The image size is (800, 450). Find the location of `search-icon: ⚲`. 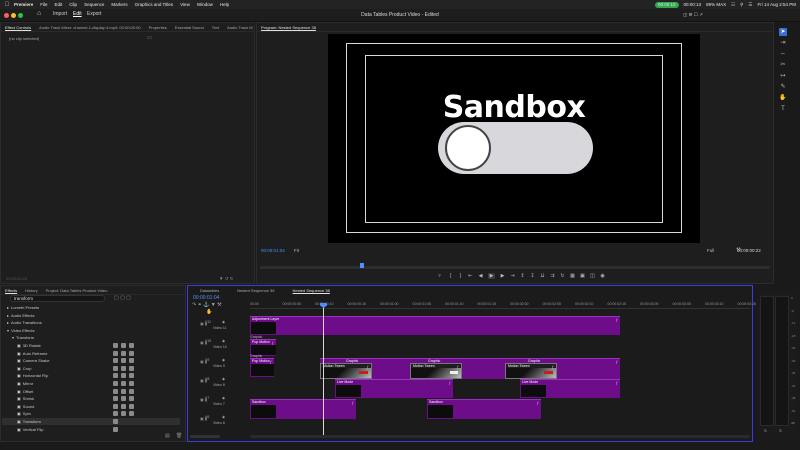

search-icon: ⚲ is located at coordinates (741, 5).